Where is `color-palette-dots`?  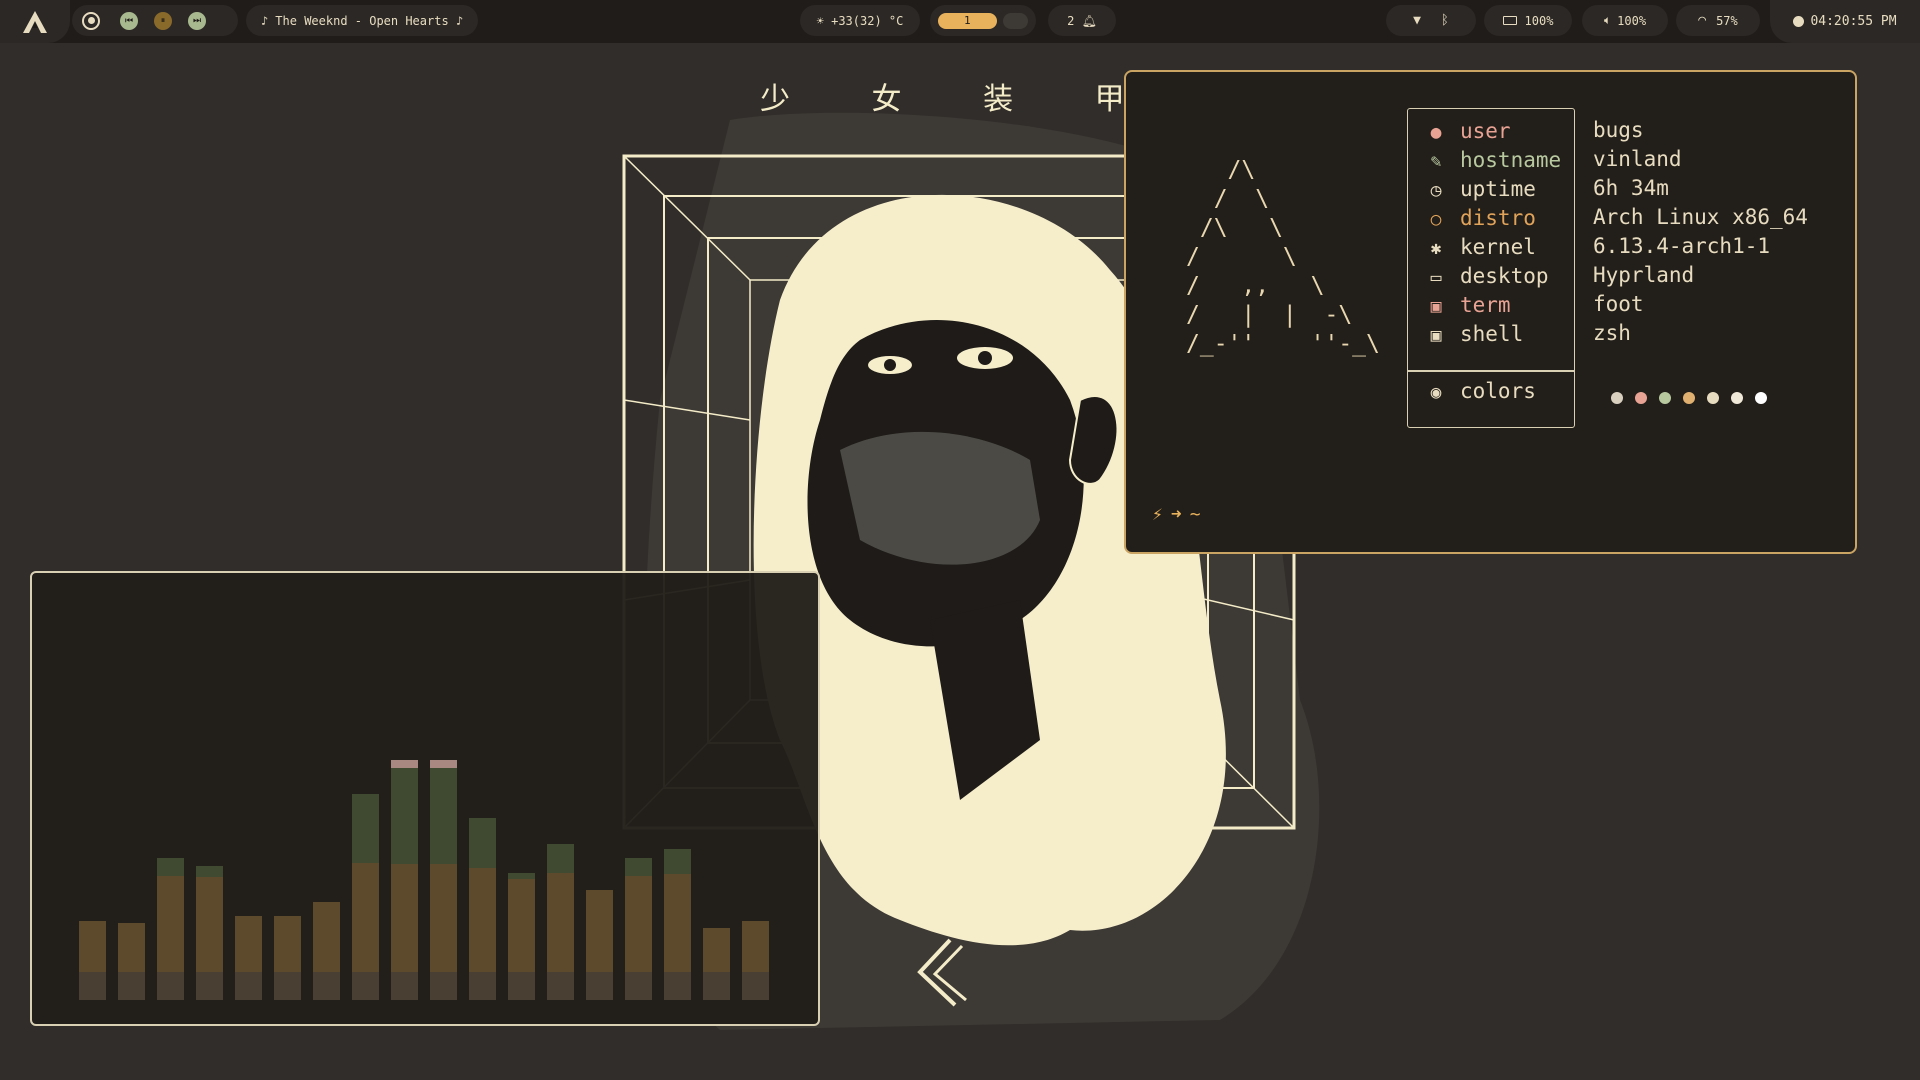 color-palette-dots is located at coordinates (1689, 398).